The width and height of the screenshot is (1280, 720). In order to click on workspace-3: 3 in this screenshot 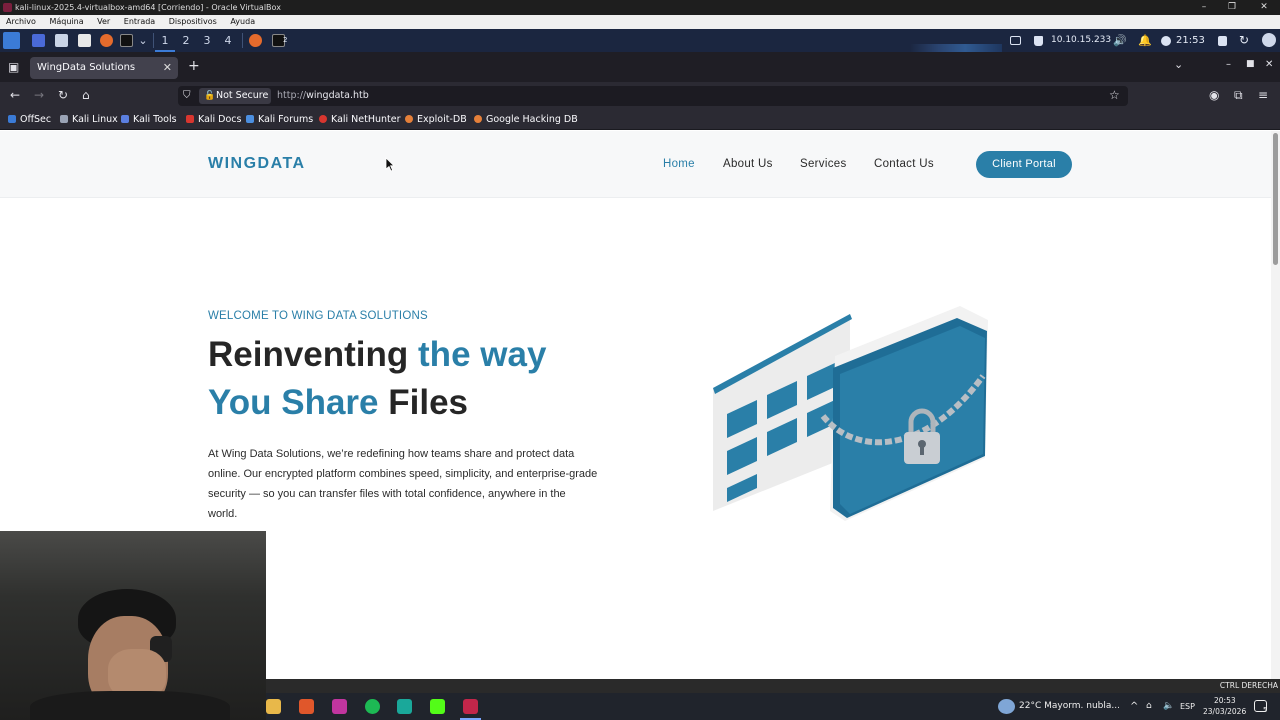, I will do `click(207, 40)`.